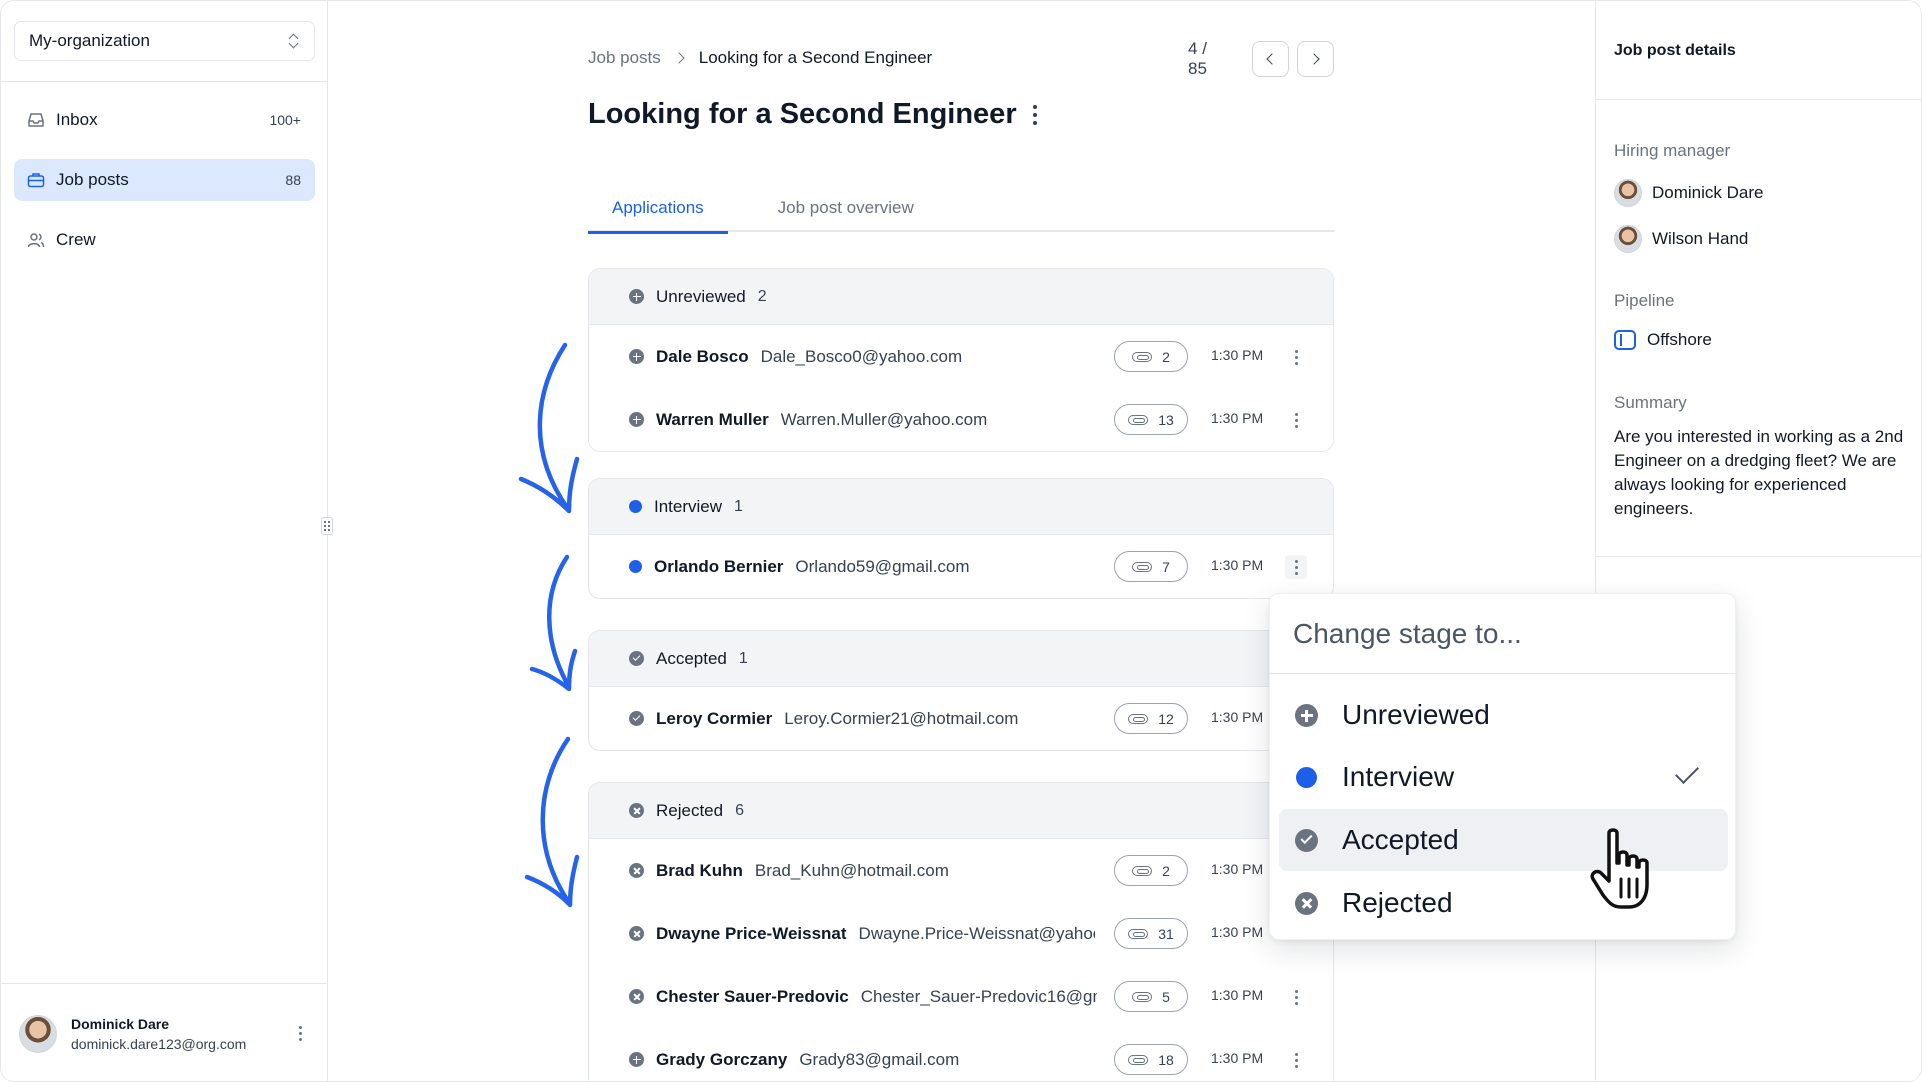  Describe the element at coordinates (1675, 50) in the screenshot. I see `panel-title: Job post details` at that location.